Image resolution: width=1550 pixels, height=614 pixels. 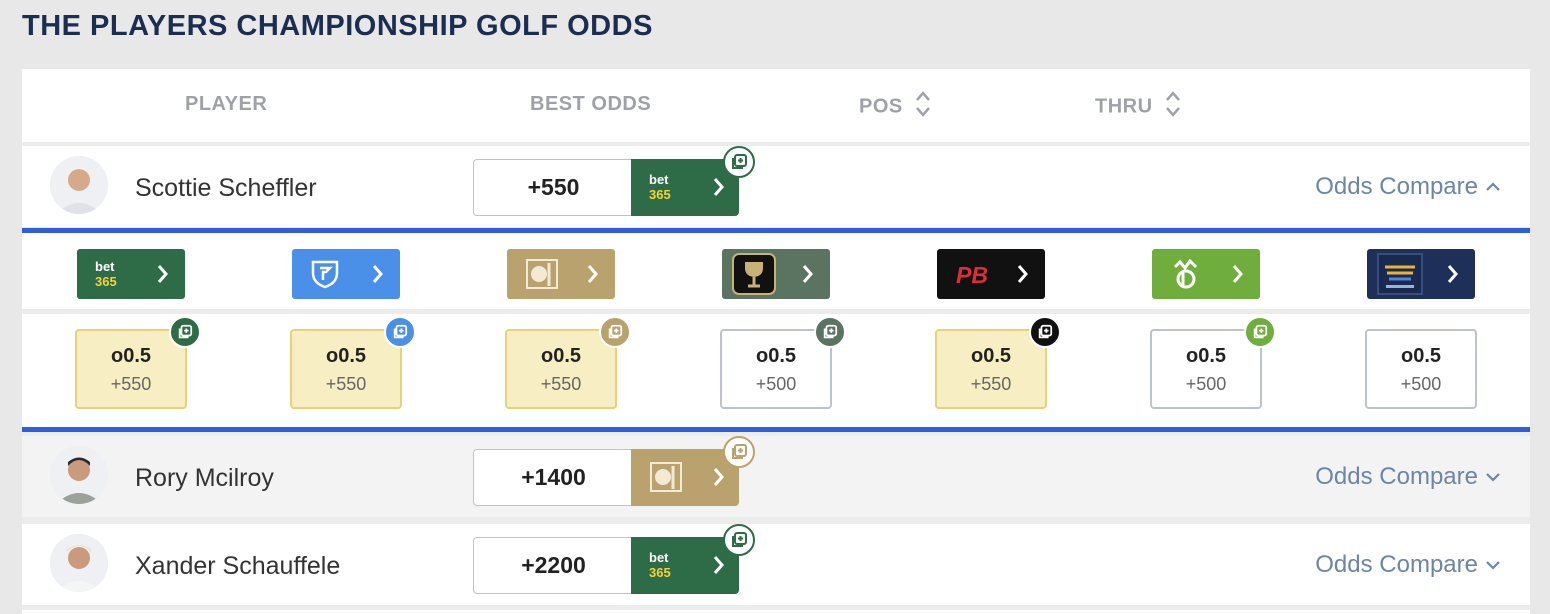 I want to click on column-pos: POS, so click(x=895, y=106).